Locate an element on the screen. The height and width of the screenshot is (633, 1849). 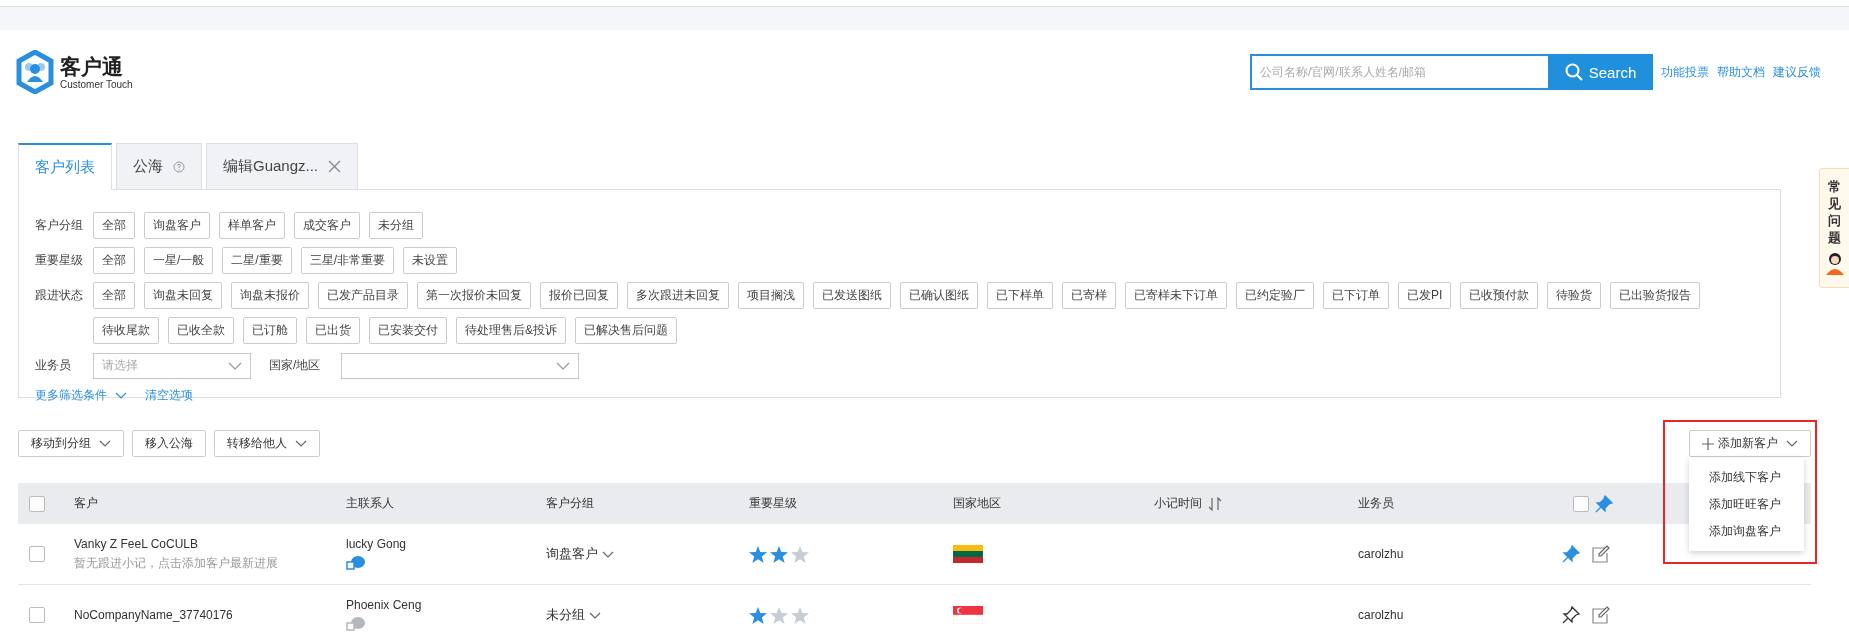
filter-label: 国家/地区 is located at coordinates (295, 365).